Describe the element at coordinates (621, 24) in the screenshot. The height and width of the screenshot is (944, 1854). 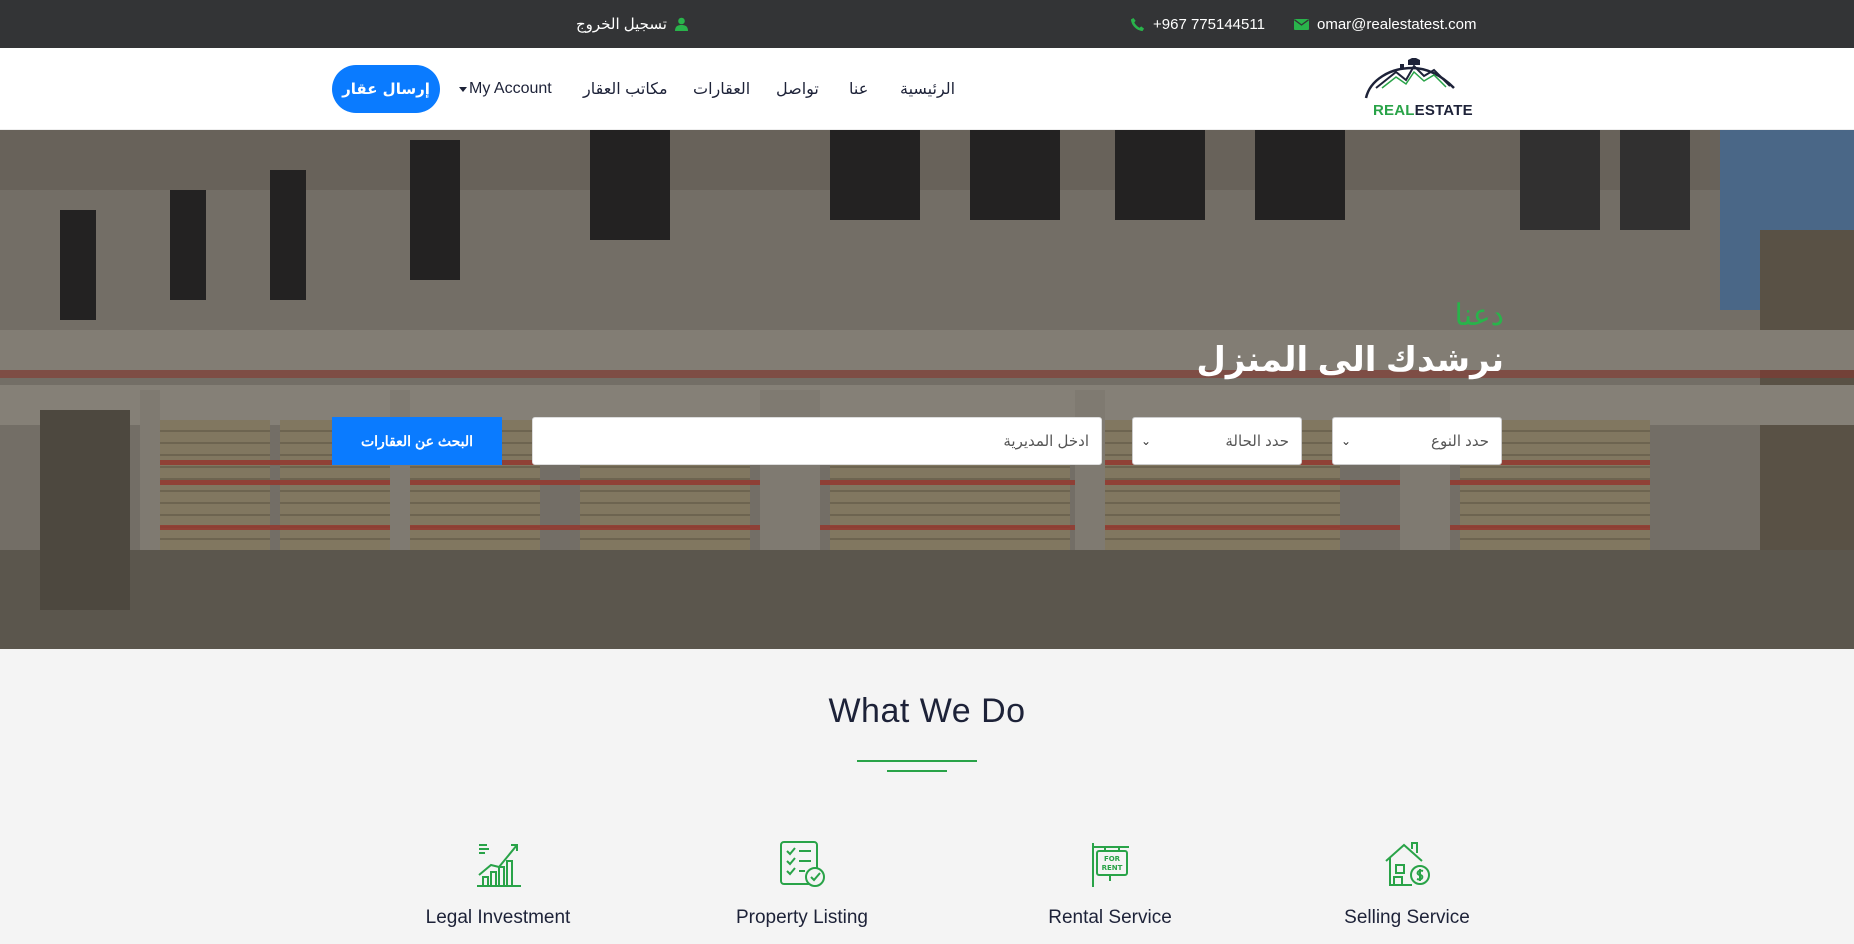
I see `logout-label: تسجيل الخروج` at that location.